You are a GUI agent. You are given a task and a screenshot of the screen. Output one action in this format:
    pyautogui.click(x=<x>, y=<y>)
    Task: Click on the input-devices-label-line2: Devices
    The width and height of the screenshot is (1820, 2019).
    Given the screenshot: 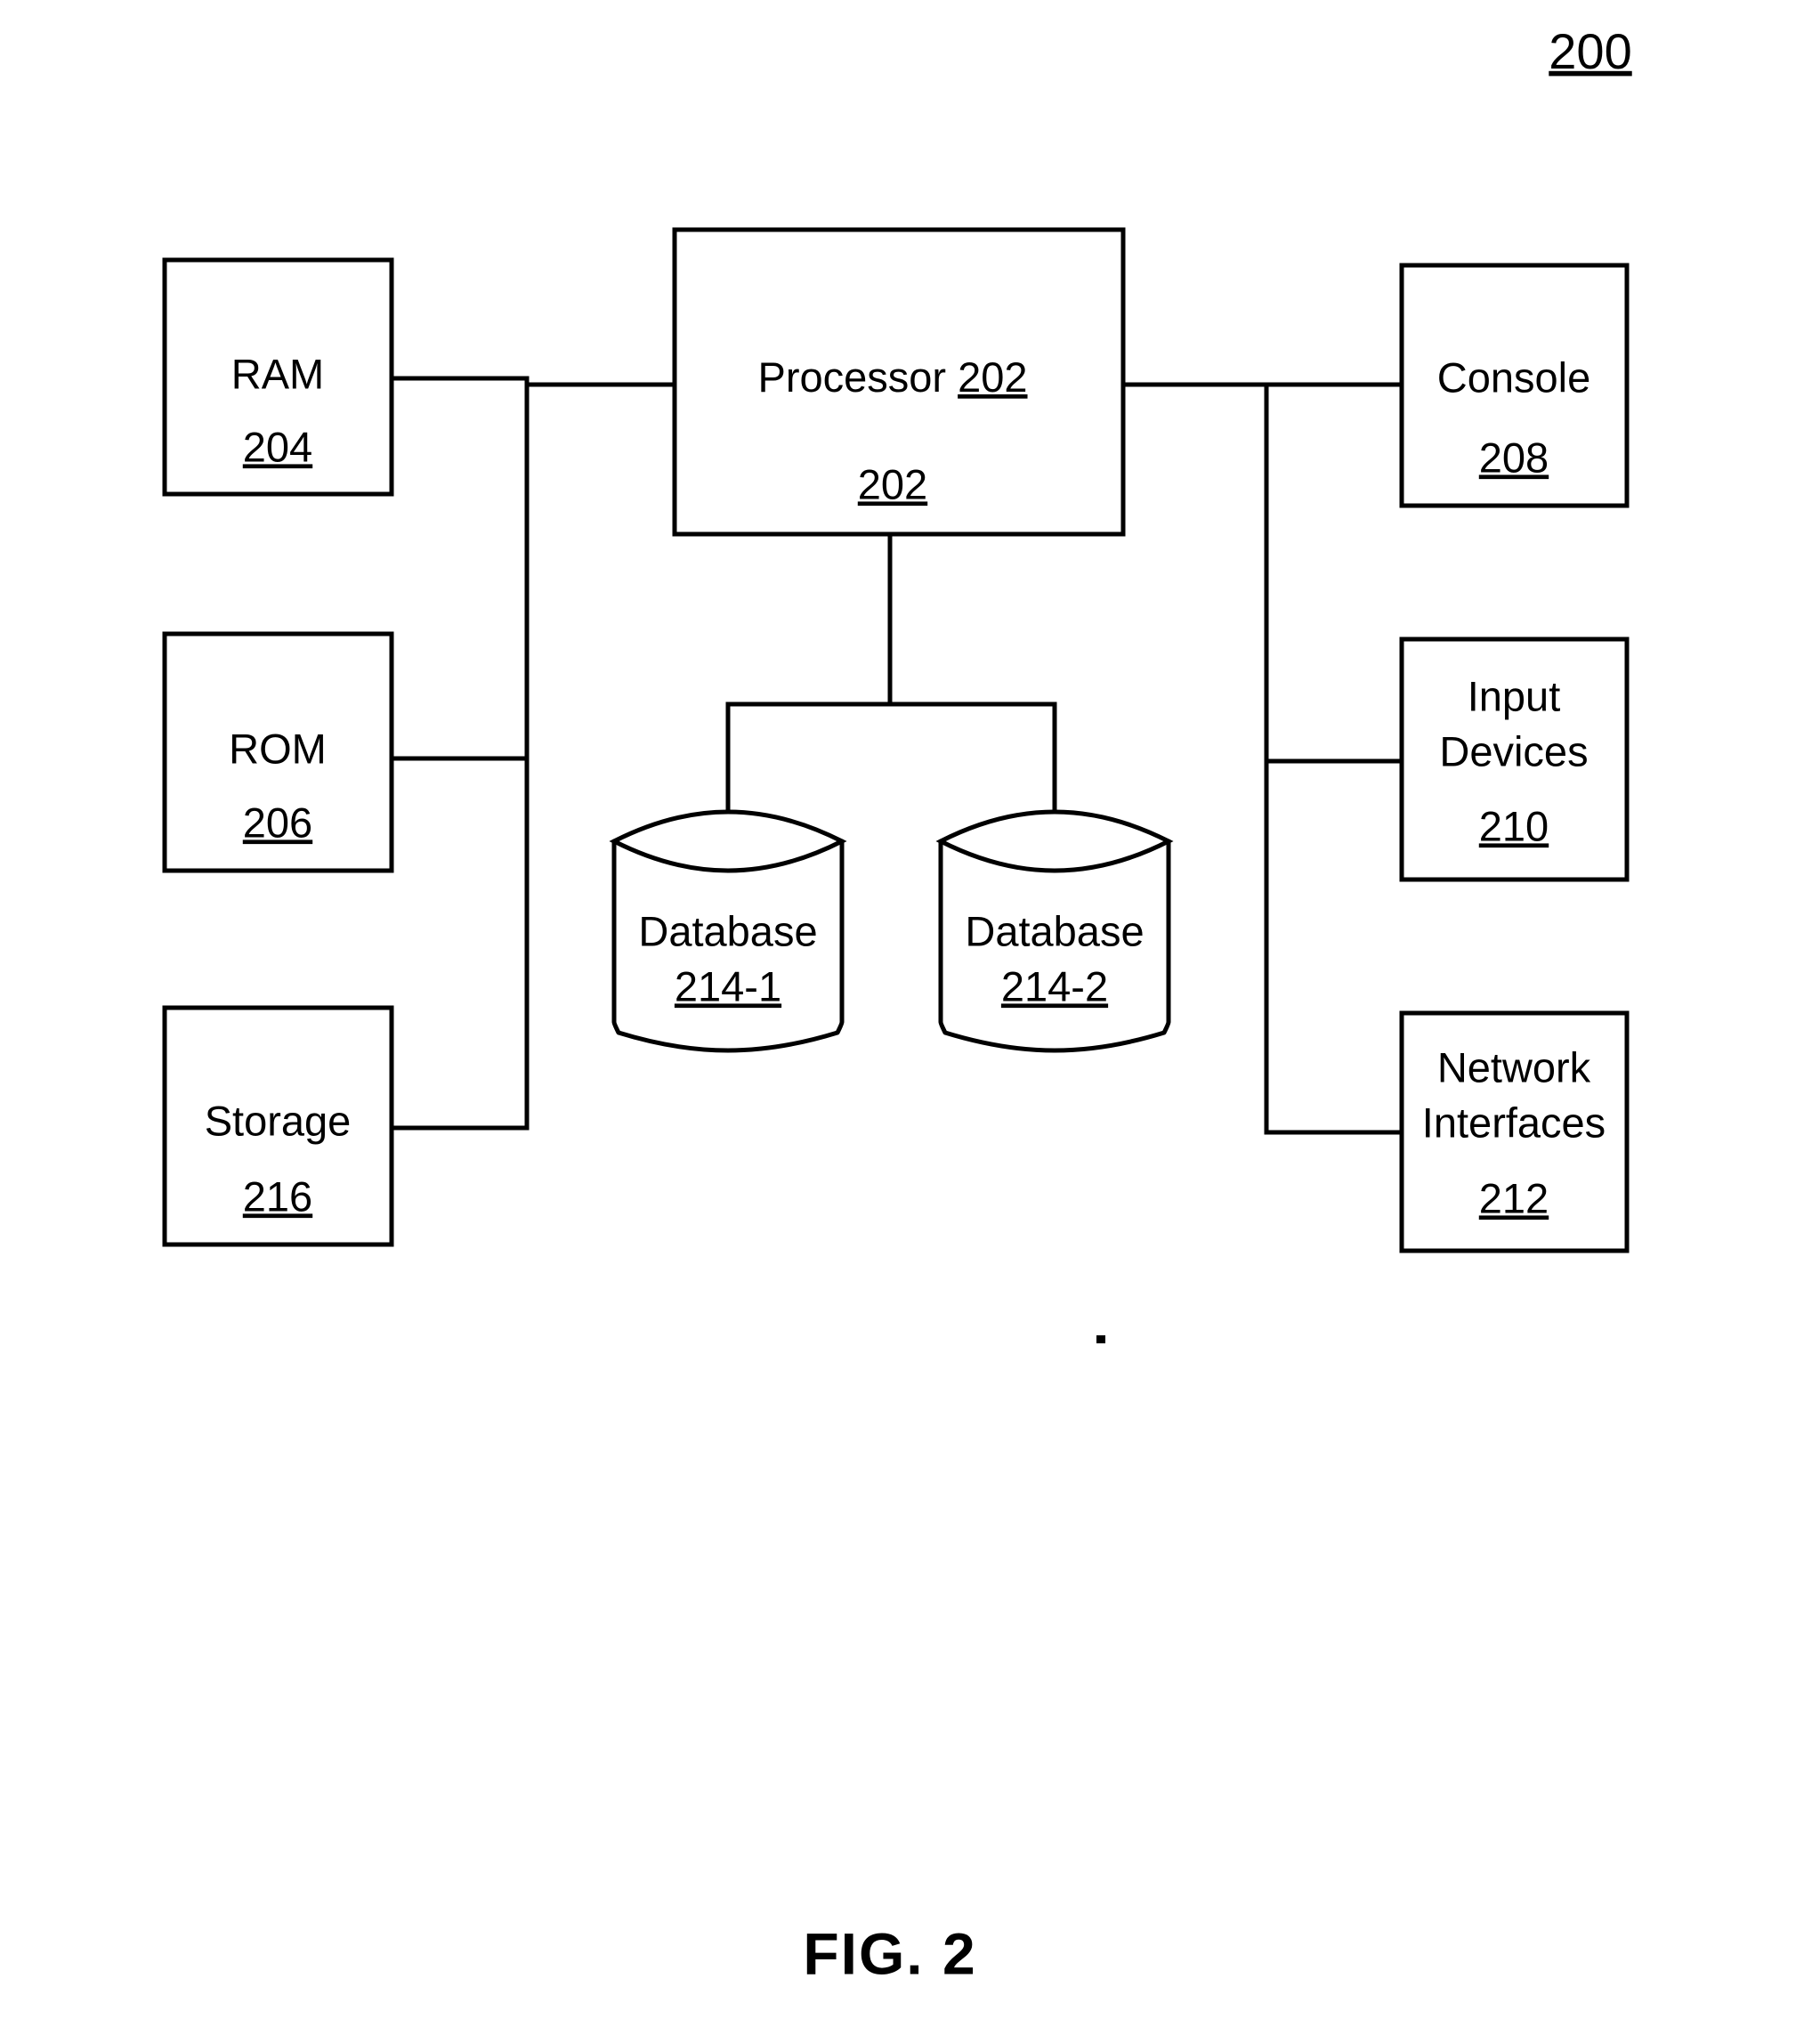 What is the action you would take?
    pyautogui.click(x=1513, y=750)
    